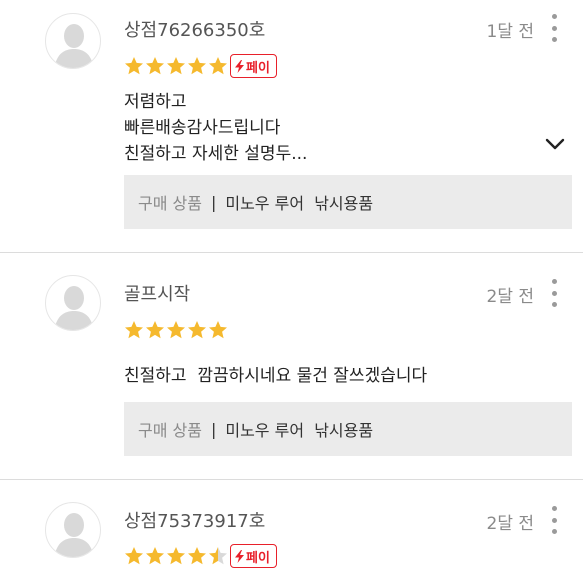 The image size is (583, 583). I want to click on chevron-down-icon, so click(555, 144).